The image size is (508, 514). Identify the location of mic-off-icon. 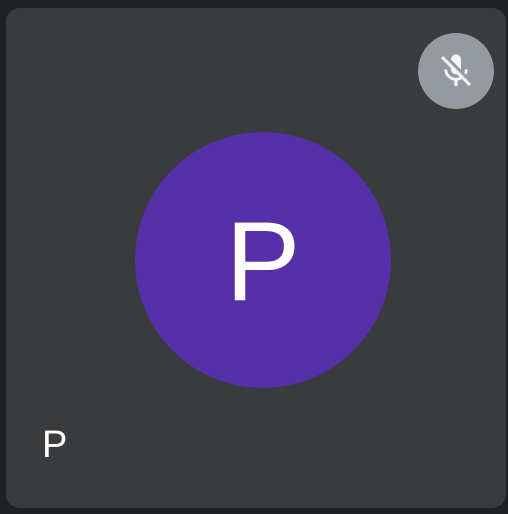
(456, 71).